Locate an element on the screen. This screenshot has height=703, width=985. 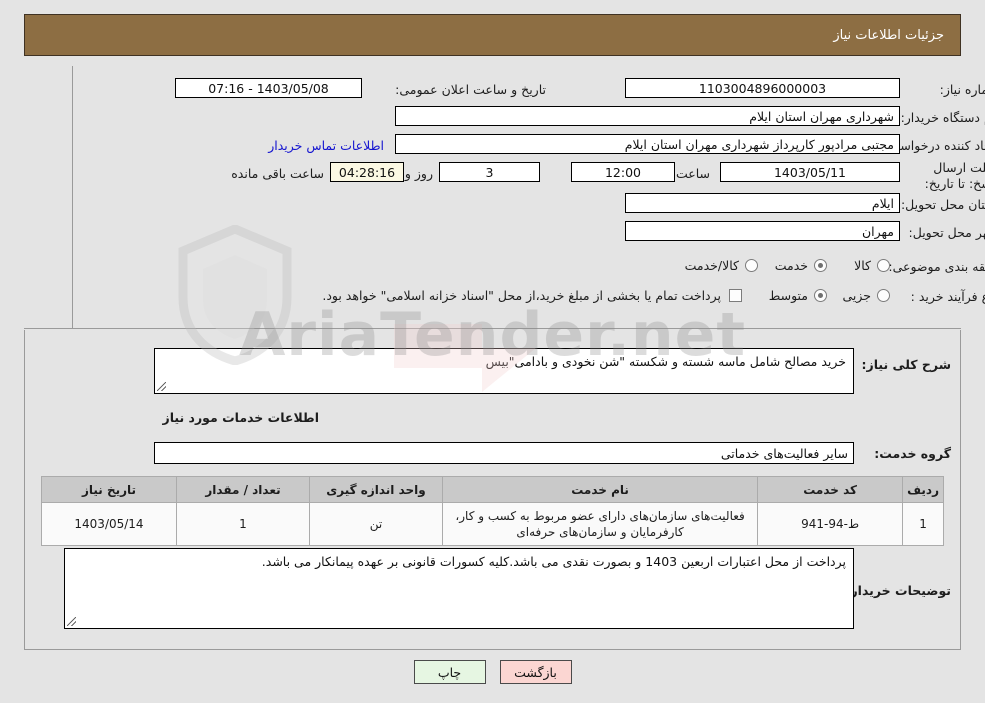
action-button-row: بازگشت چاپ is located at coordinates (492, 672).